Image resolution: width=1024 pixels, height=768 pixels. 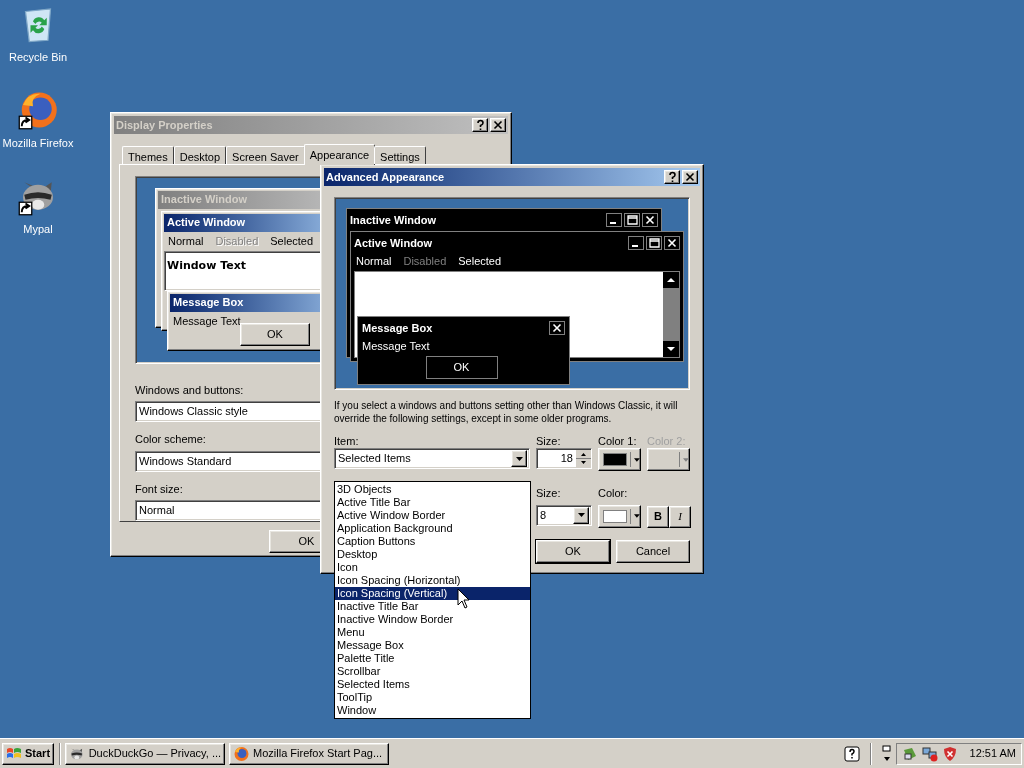 What do you see at coordinates (206, 265) in the screenshot?
I see `window-text: Window Text` at bounding box center [206, 265].